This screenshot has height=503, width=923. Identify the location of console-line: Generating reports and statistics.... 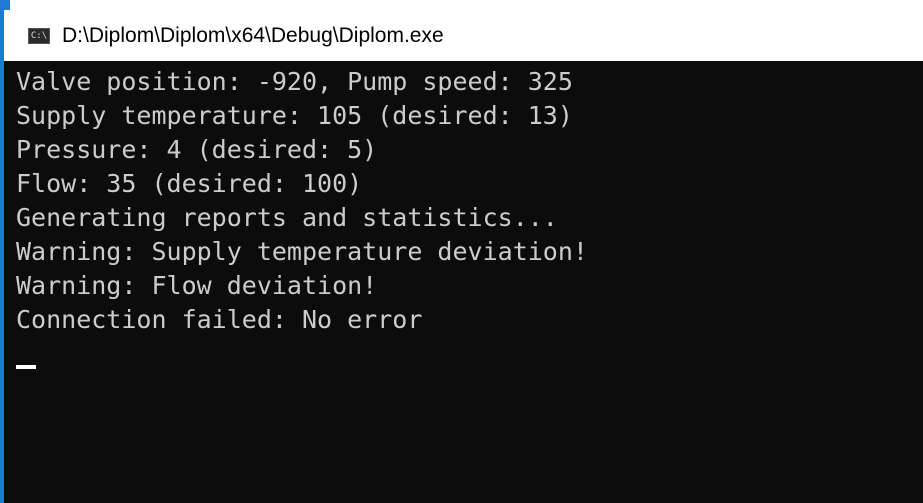
(287, 217).